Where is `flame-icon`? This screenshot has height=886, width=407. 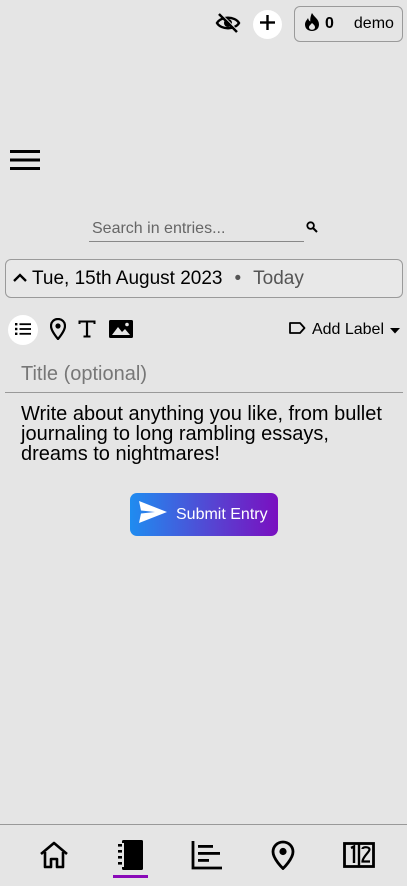 flame-icon is located at coordinates (312, 24).